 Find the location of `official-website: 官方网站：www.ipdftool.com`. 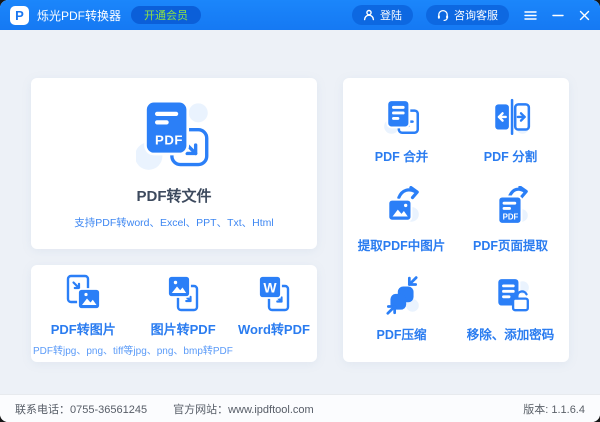

official-website: 官方网站：www.ipdftool.com is located at coordinates (243, 409).